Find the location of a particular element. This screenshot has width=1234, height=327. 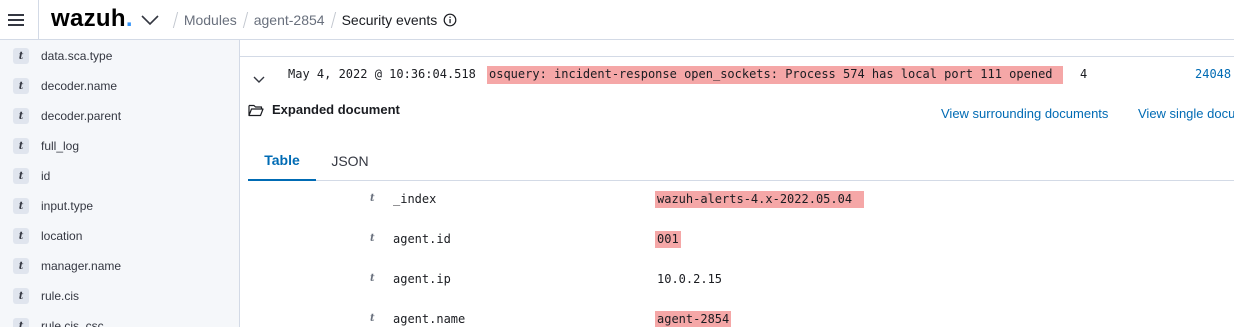

menu-button is located at coordinates (16, 20).